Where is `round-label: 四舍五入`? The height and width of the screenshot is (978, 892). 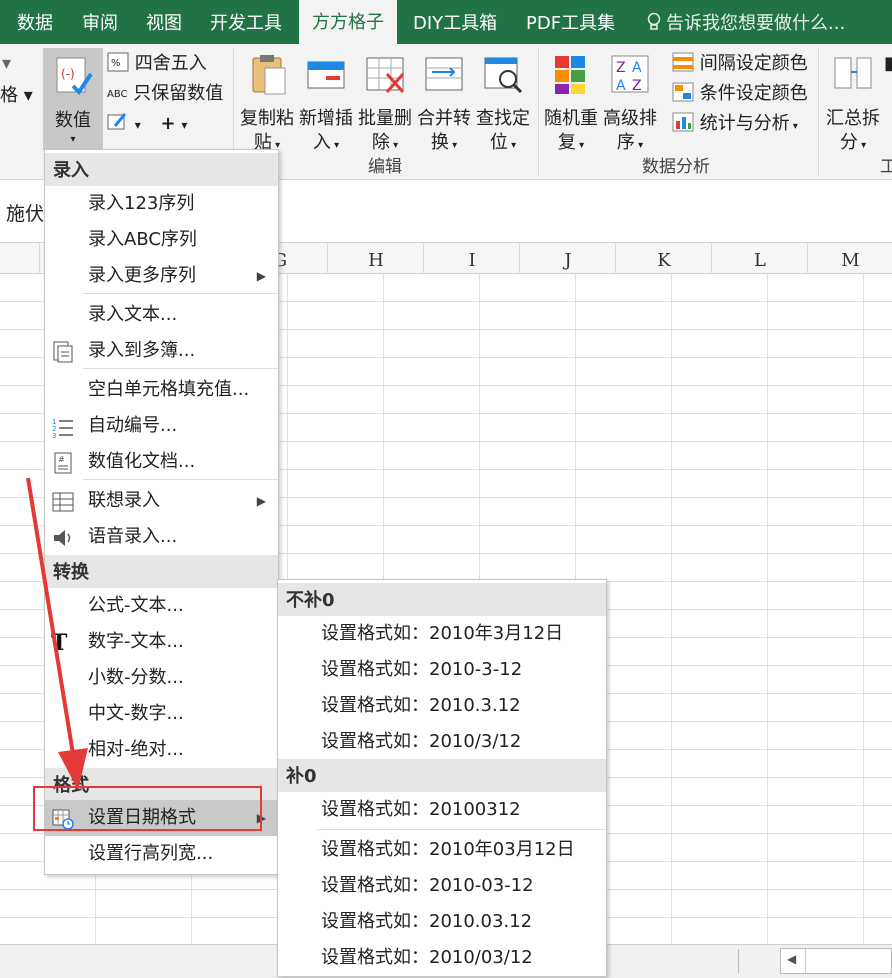
round-label: 四舍五入 is located at coordinates (170, 63).